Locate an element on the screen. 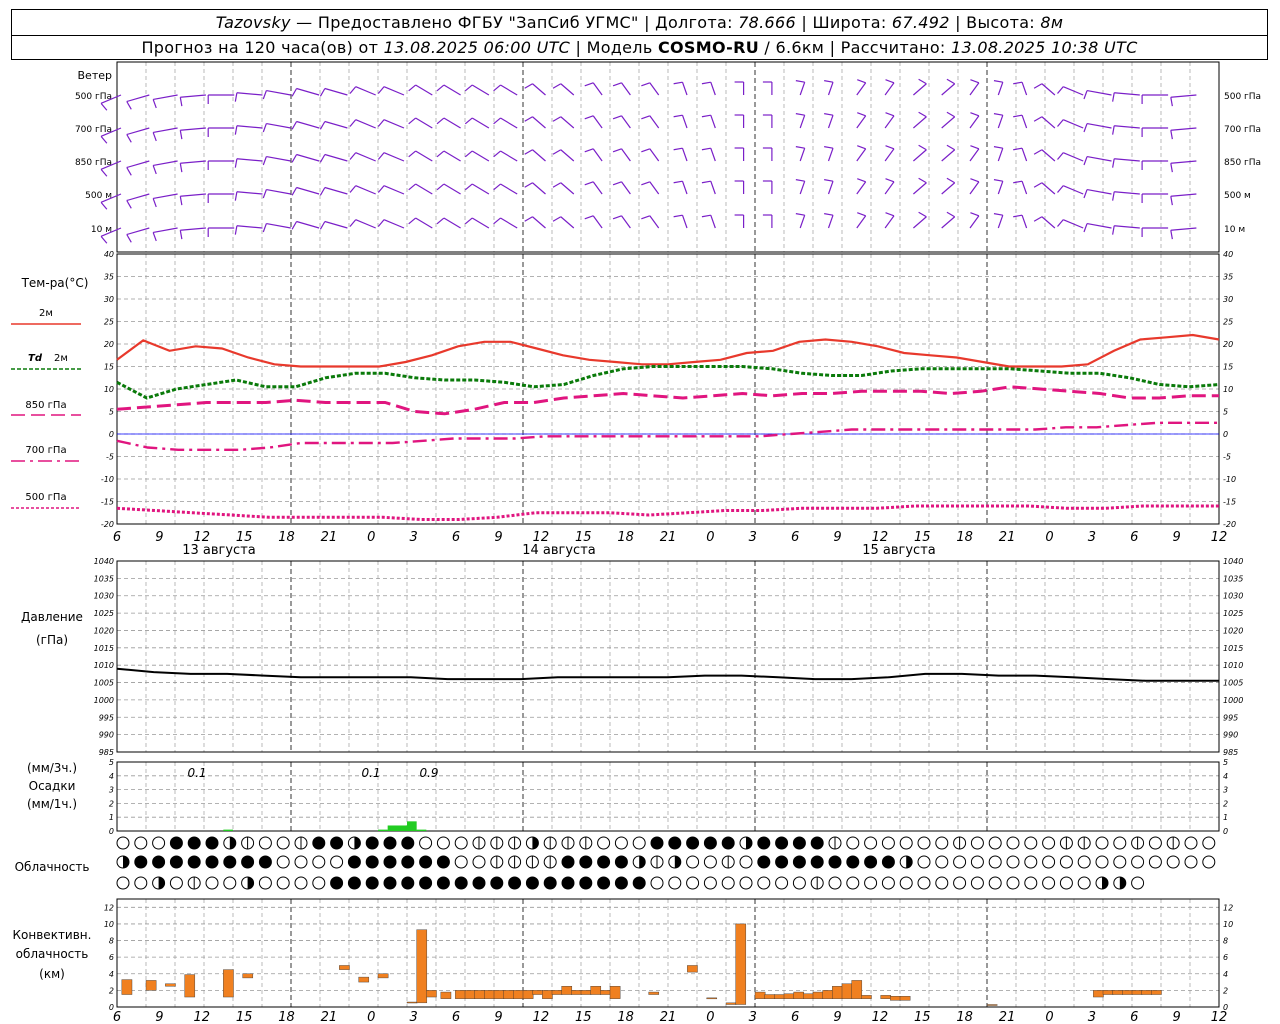  conv-xtick: 12 is located at coordinates (201, 1017).